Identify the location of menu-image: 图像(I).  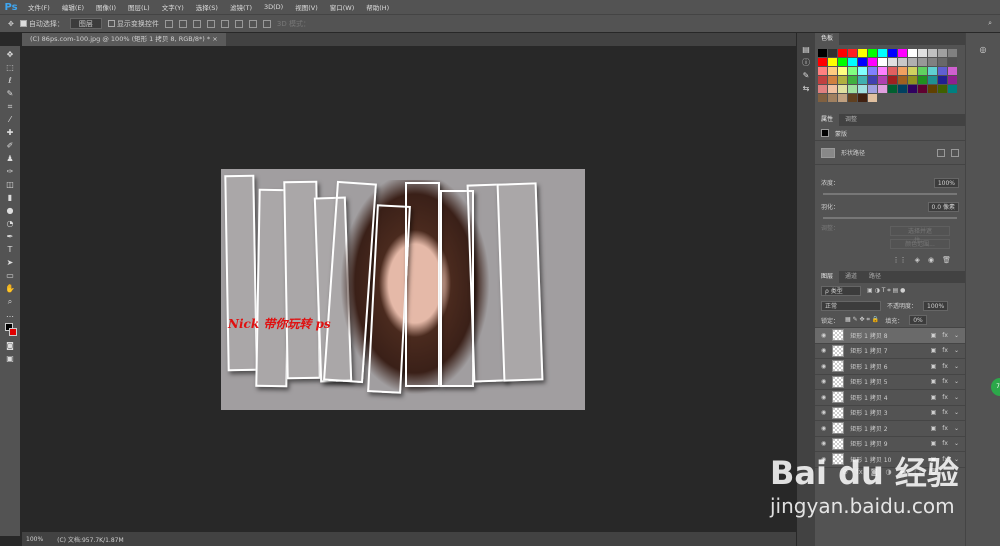
(106, 7).